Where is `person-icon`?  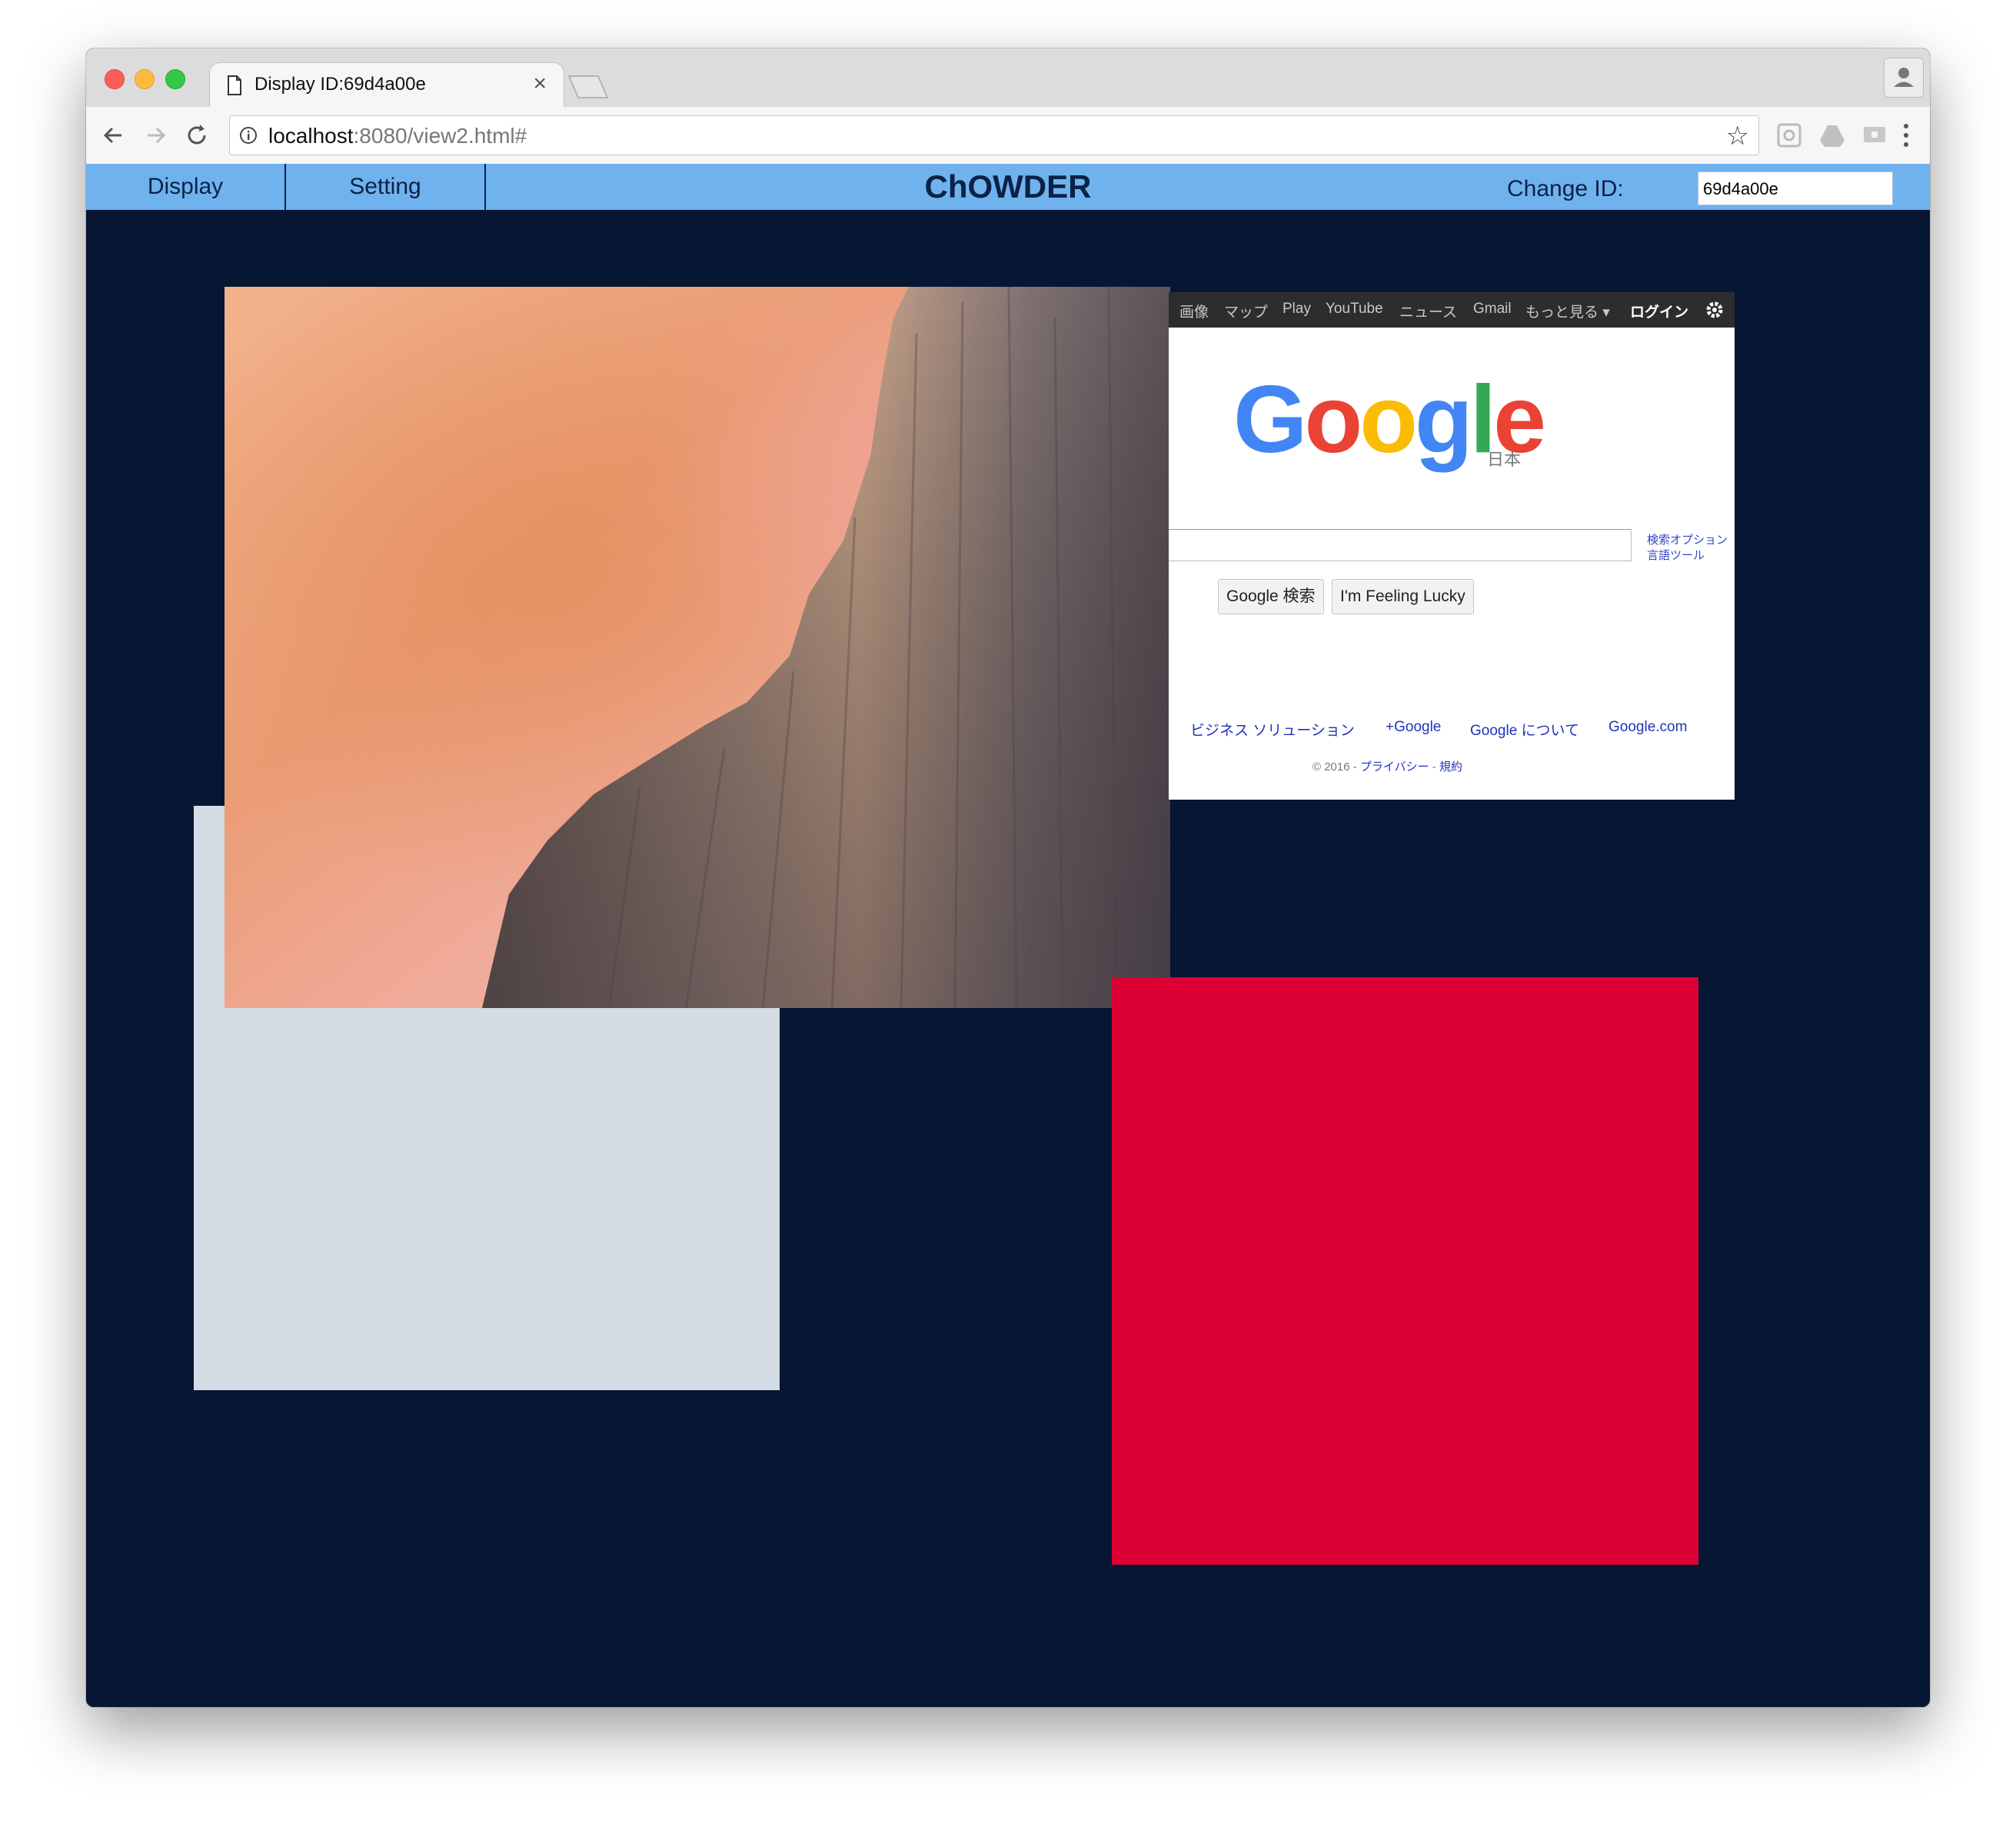 person-icon is located at coordinates (1904, 77).